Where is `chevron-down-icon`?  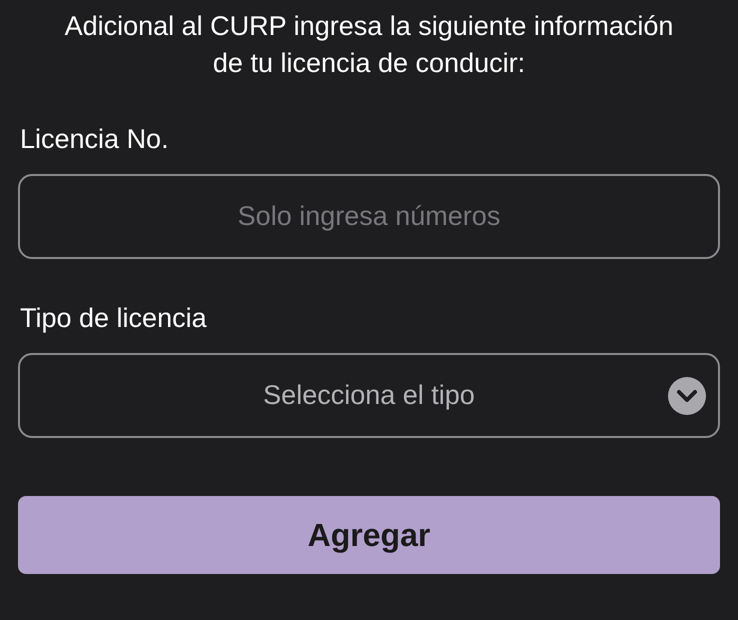 chevron-down-icon is located at coordinates (687, 395).